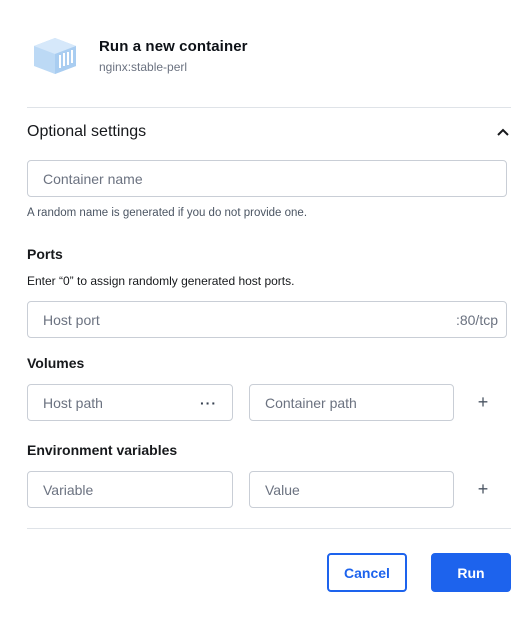 Image resolution: width=531 pixels, height=626 pixels. Describe the element at coordinates (267, 319) in the screenshot. I see `host-port-input: Host port :80/tcp` at that location.